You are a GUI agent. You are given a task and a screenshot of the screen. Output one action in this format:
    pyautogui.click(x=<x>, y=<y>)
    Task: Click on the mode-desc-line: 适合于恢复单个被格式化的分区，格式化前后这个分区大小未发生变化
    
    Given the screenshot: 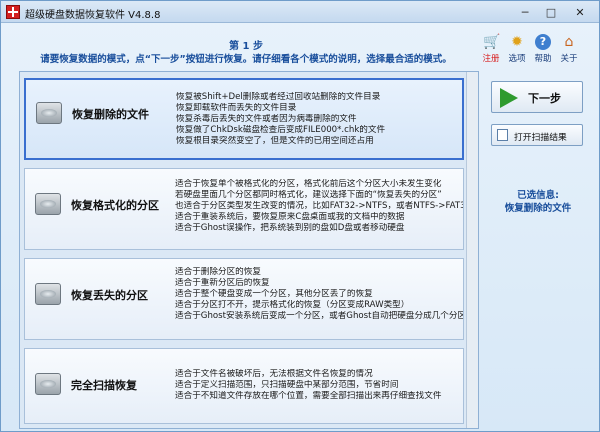 What is the action you would take?
    pyautogui.click(x=308, y=184)
    